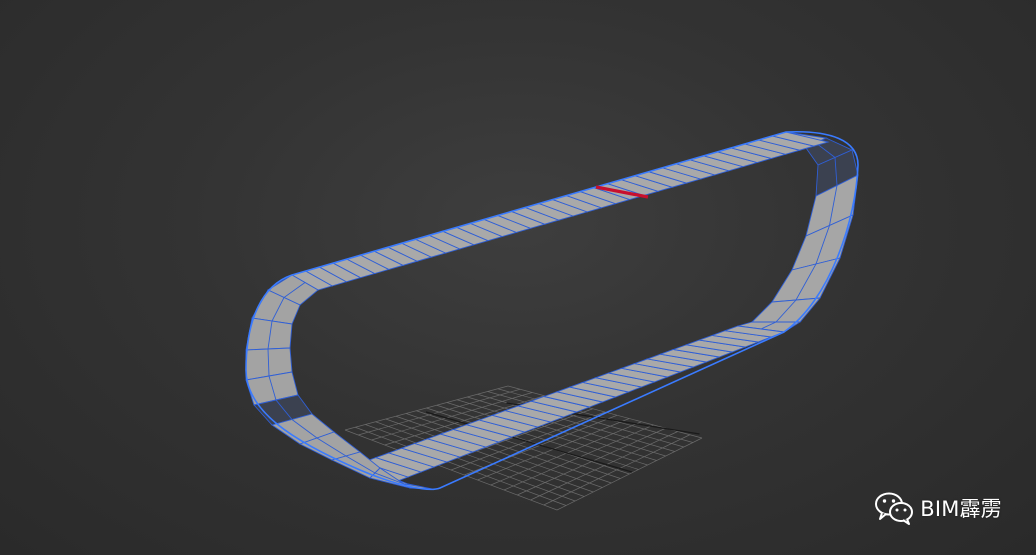 The width and height of the screenshot is (1036, 555). Describe the element at coordinates (269, 334) in the screenshot. I see `strip-left-face` at that location.